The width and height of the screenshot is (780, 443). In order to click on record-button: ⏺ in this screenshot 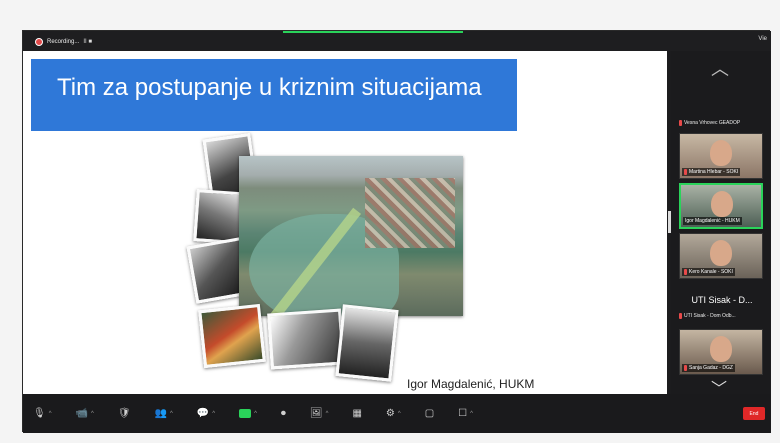, I will do `click(283, 413)`.